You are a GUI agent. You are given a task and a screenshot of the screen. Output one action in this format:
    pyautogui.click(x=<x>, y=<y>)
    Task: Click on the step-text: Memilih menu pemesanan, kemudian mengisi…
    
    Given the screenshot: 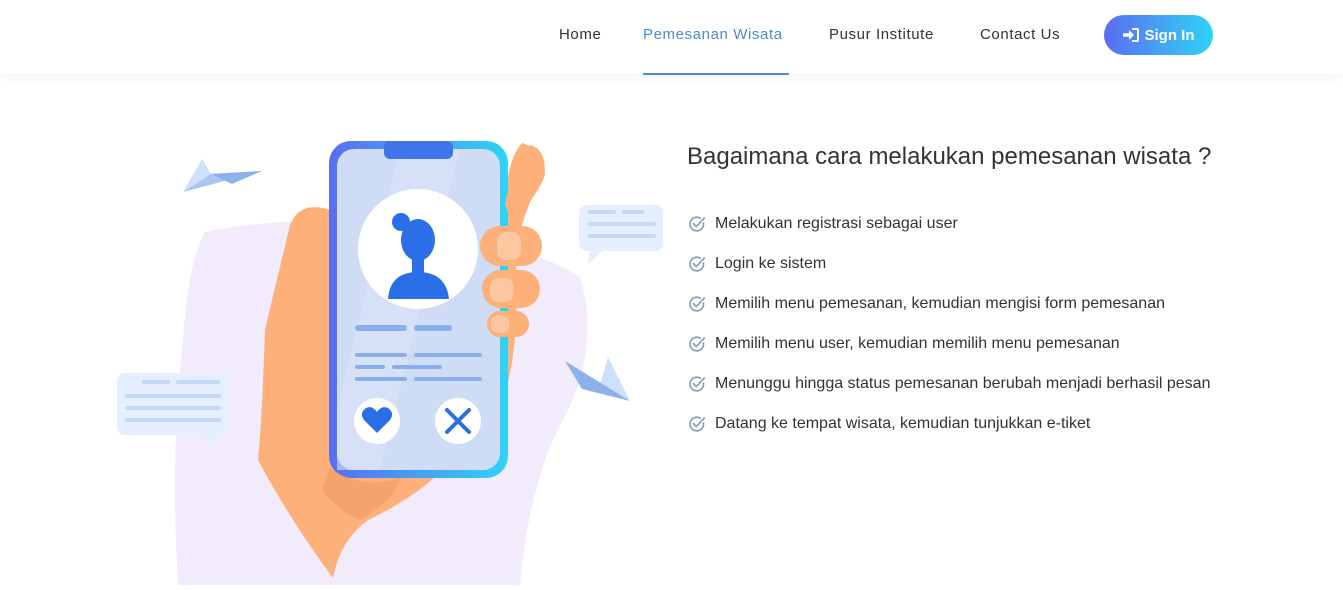 What is the action you would take?
    pyautogui.click(x=940, y=303)
    